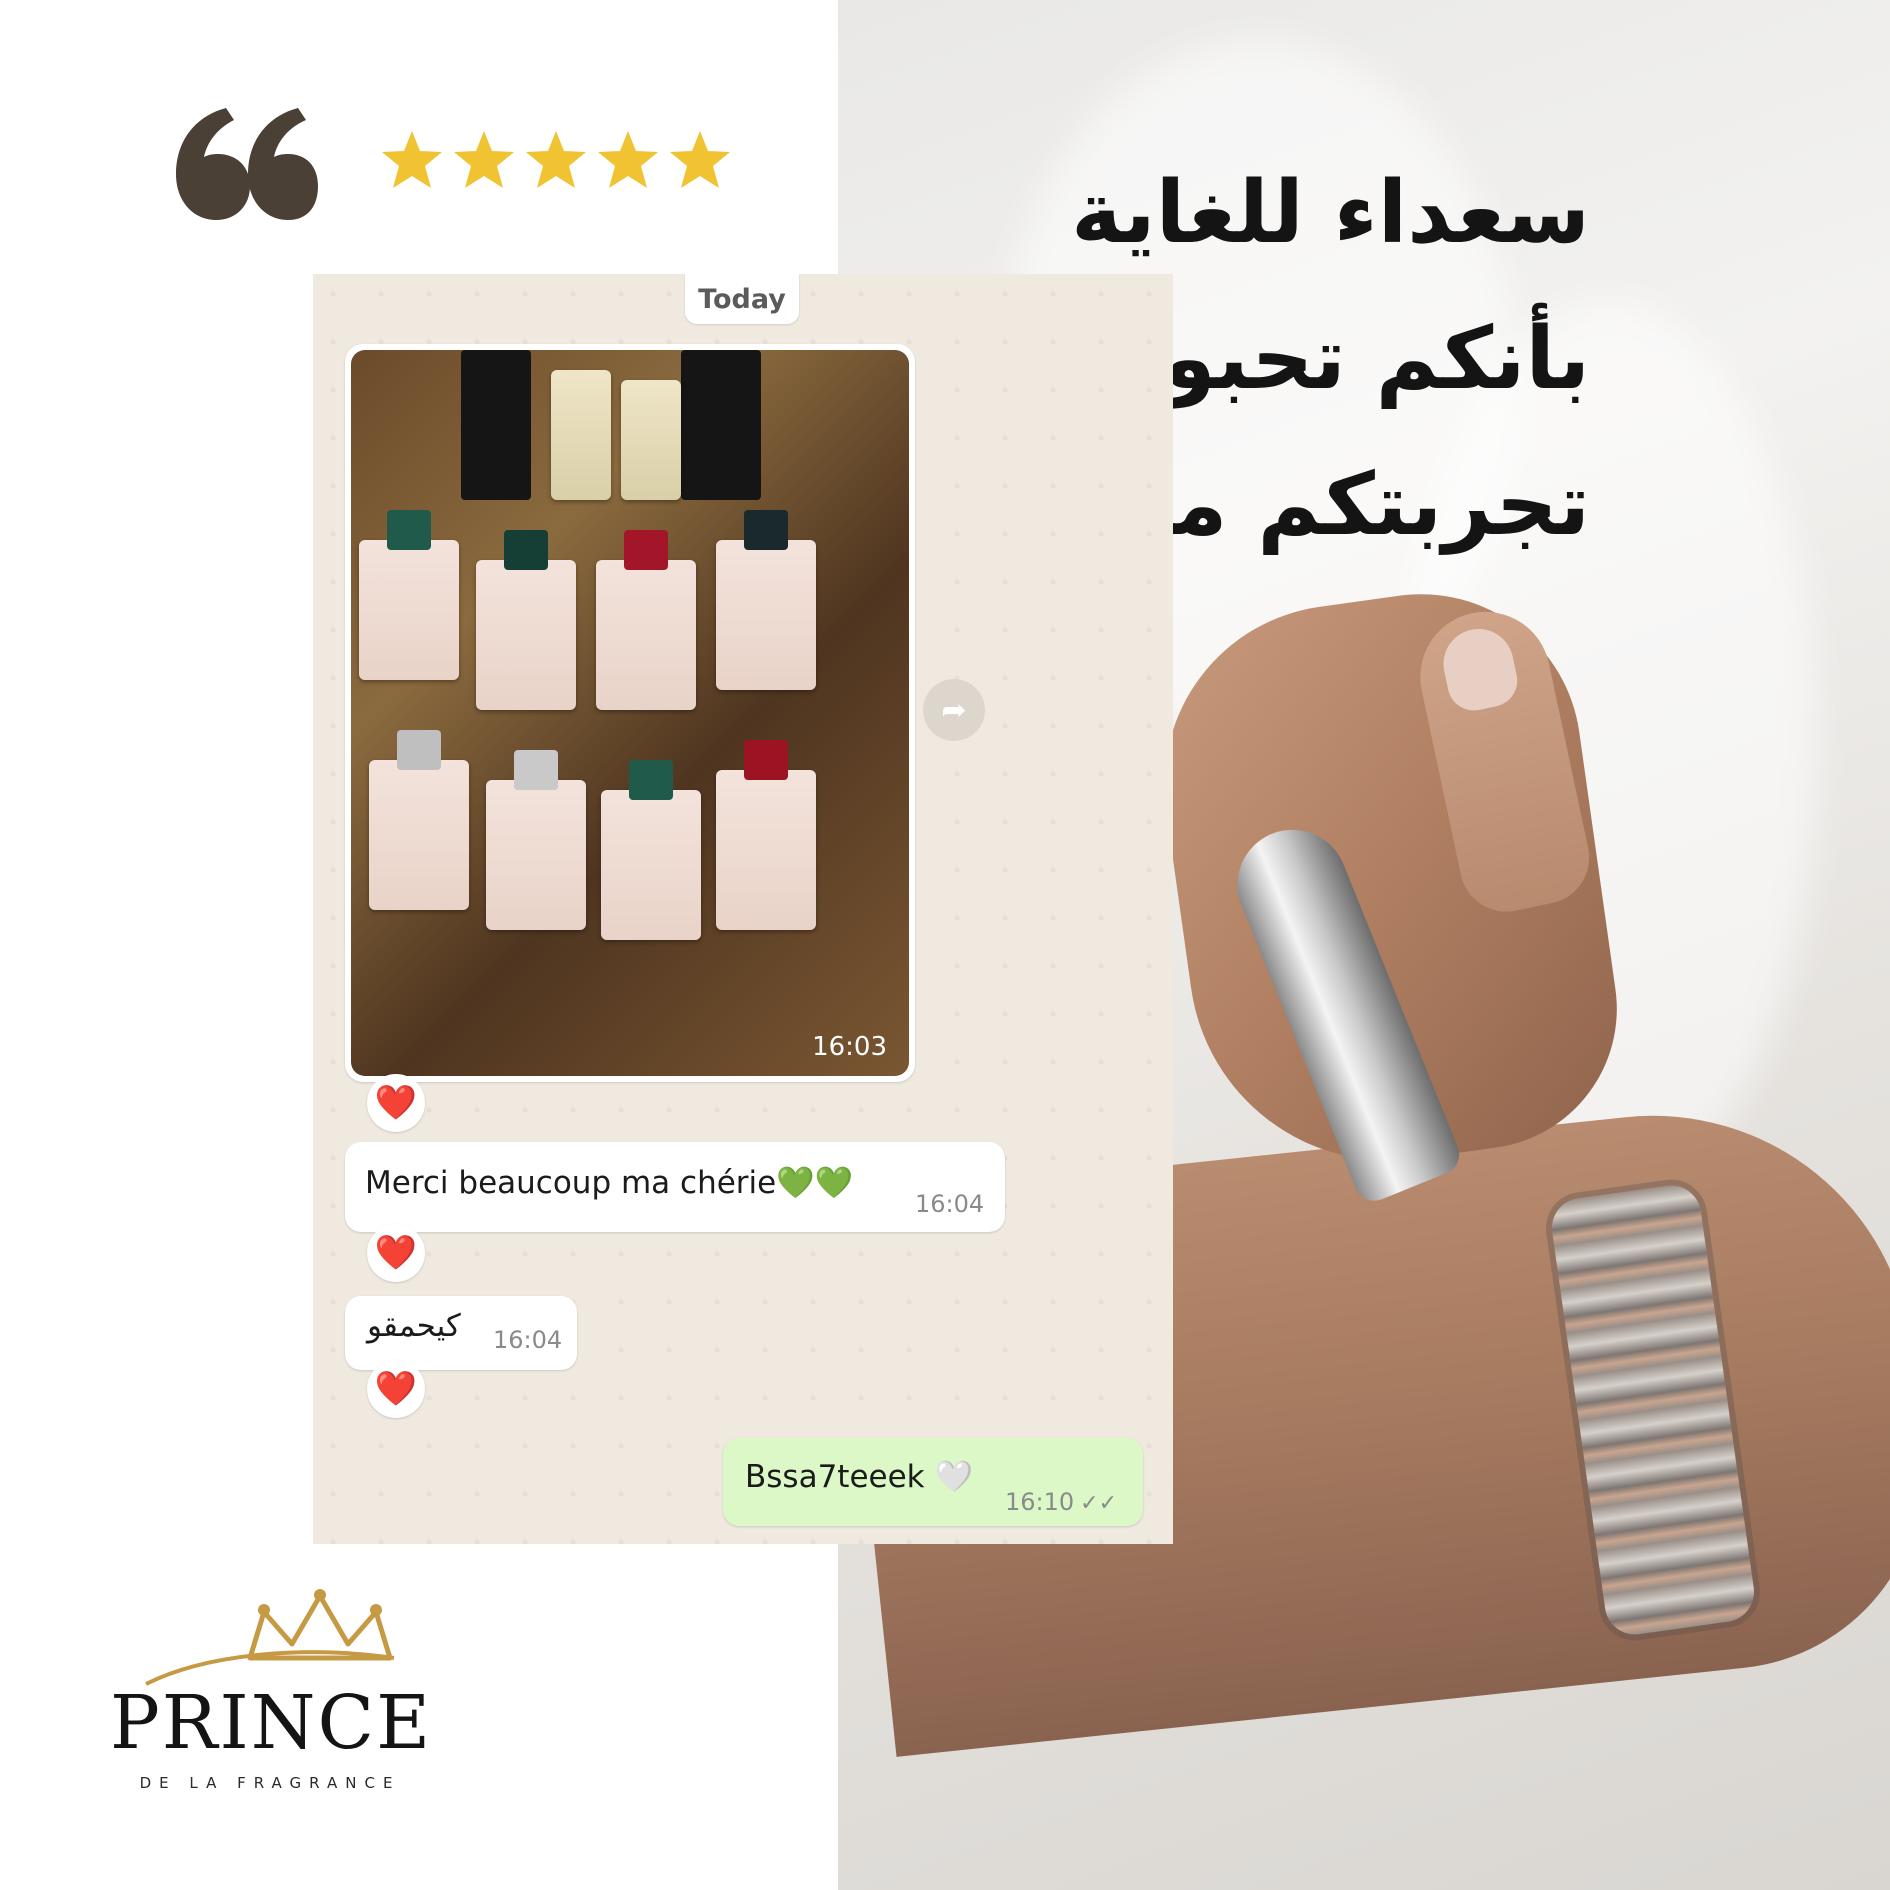  I want to click on rating-stars, so click(556, 160).